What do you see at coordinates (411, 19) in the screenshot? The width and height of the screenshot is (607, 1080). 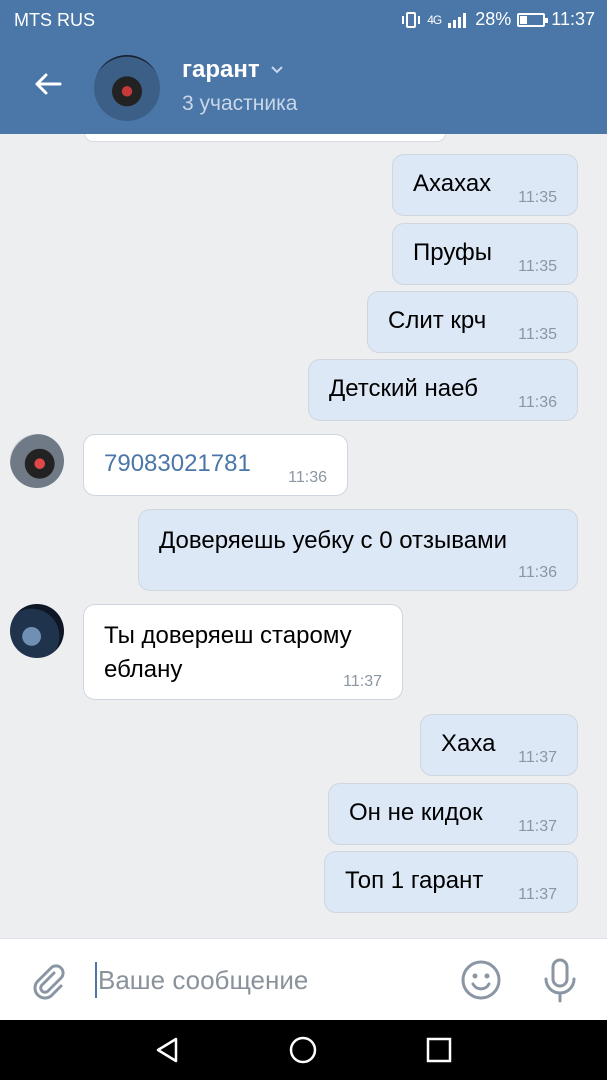 I see `vibrate-icon` at bounding box center [411, 19].